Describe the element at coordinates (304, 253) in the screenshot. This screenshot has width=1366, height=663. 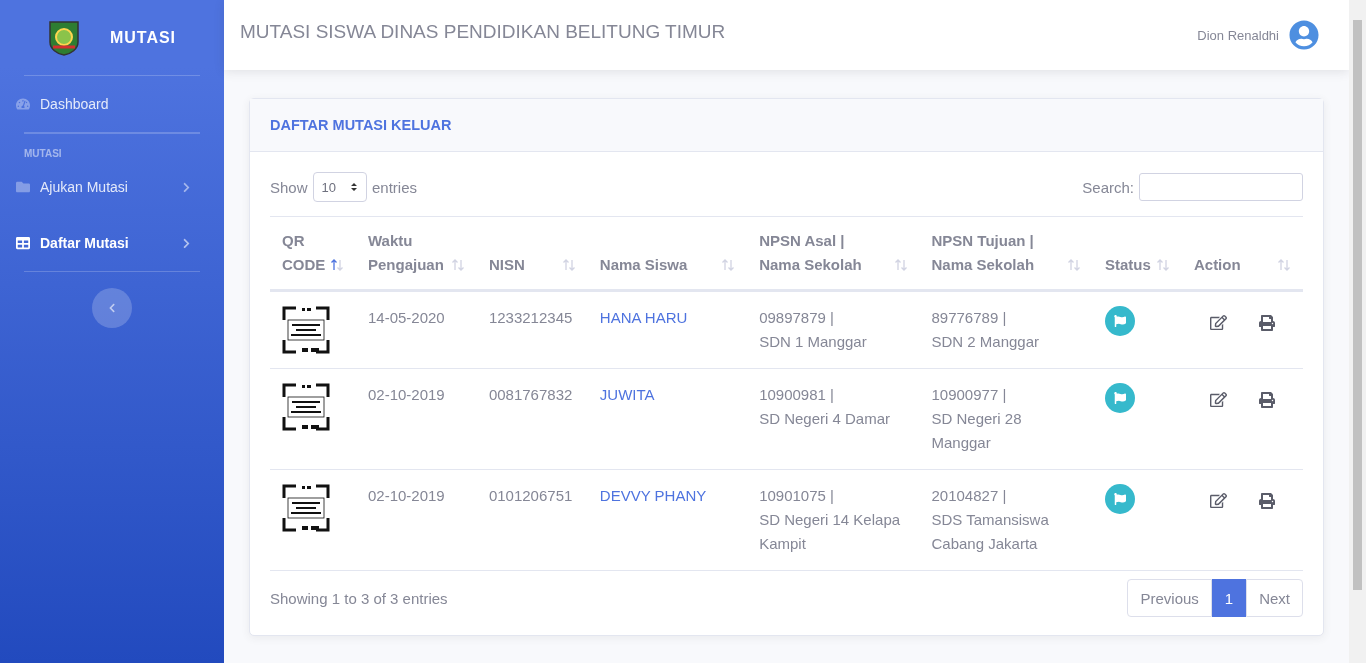
I see `column-header: QR CODE` at that location.